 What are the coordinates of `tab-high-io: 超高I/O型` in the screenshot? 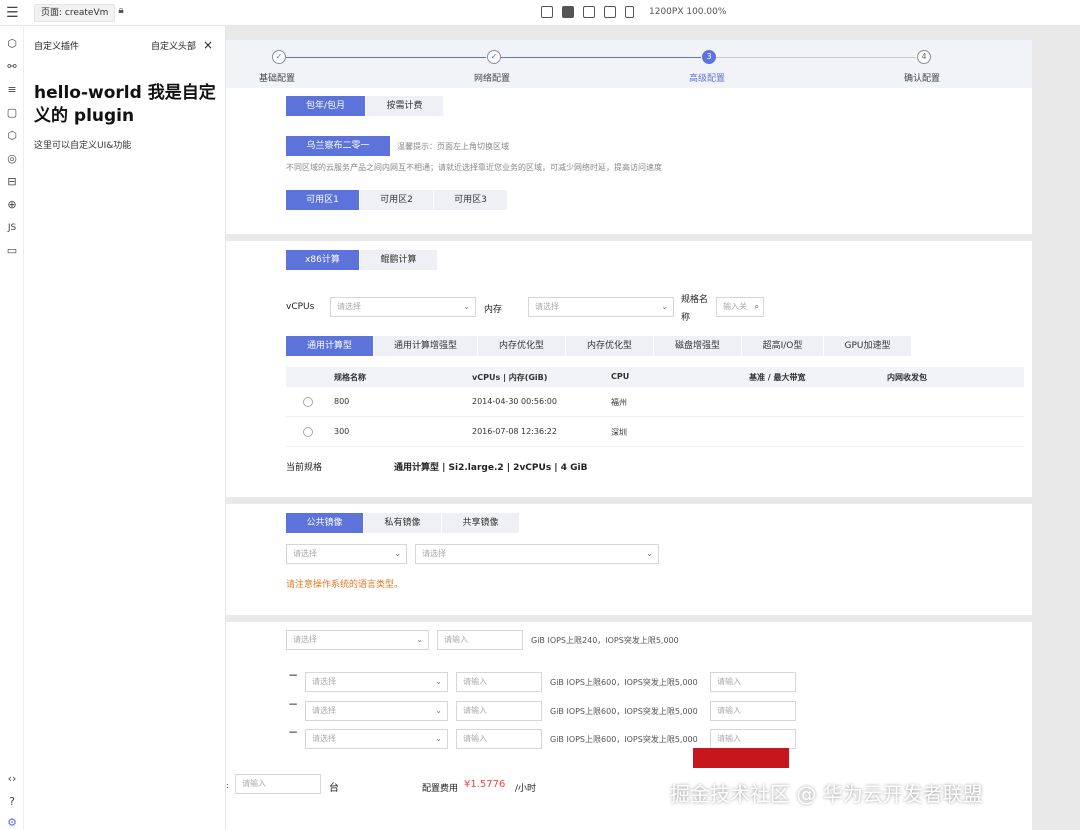 It's located at (783, 346).